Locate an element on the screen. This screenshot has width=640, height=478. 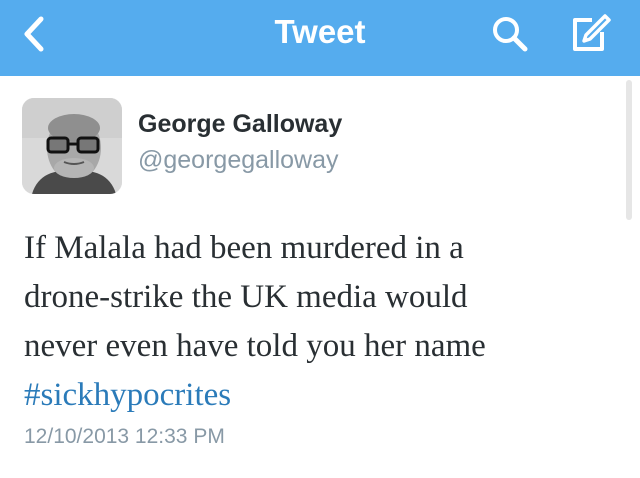
search-icon is located at coordinates (510, 34).